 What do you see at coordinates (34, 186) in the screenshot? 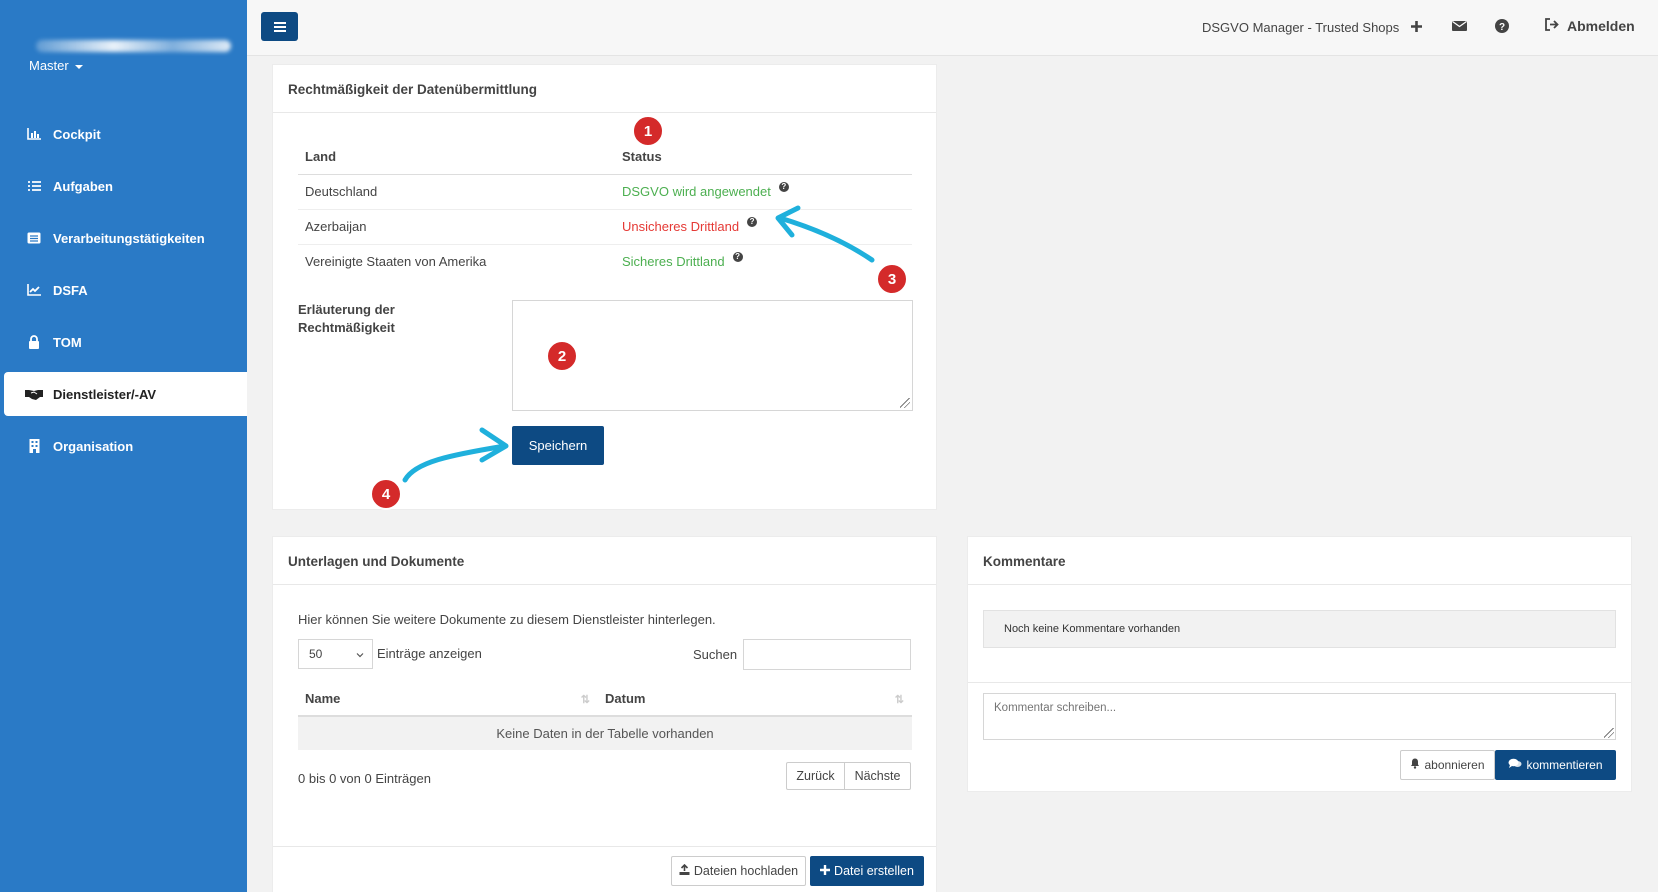
I see `list-icon` at bounding box center [34, 186].